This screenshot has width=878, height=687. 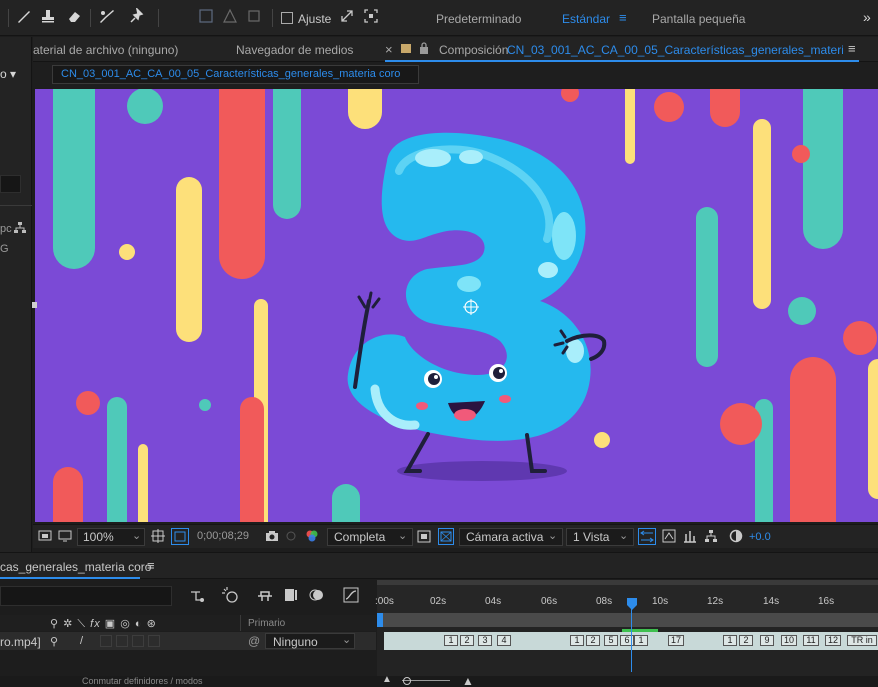 What do you see at coordinates (254, 18) in the screenshot?
I see `transform-icon` at bounding box center [254, 18].